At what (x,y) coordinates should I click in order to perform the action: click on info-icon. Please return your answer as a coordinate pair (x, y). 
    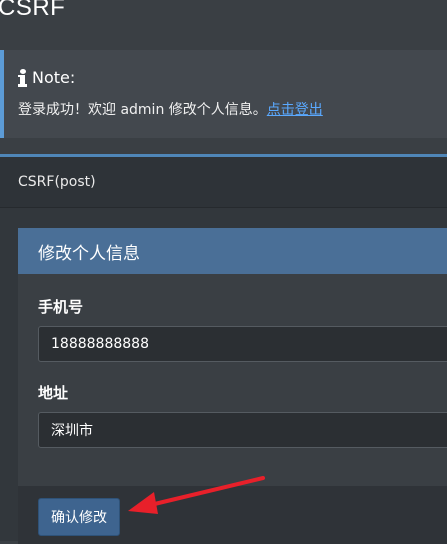
    Looking at the image, I should click on (23, 77).